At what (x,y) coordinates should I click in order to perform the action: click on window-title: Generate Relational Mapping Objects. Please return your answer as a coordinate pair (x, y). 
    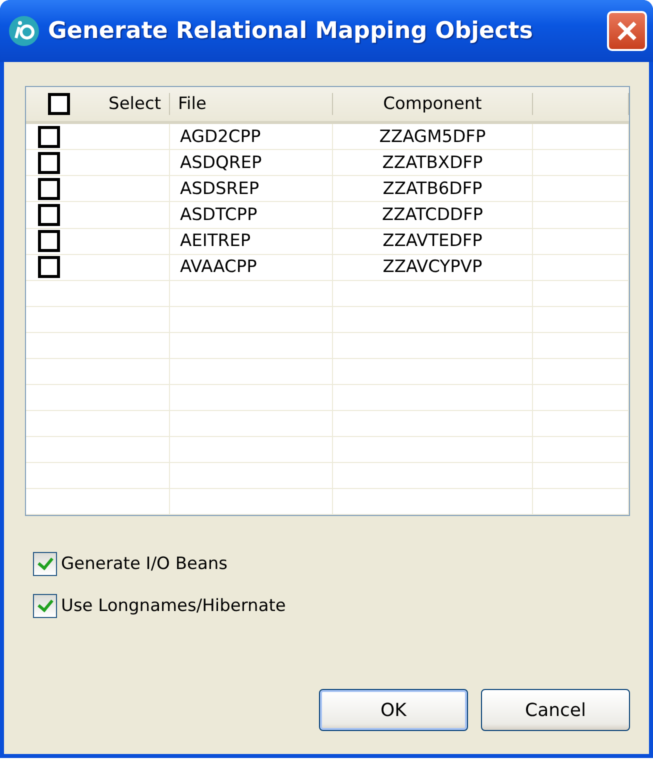
    Looking at the image, I should click on (291, 31).